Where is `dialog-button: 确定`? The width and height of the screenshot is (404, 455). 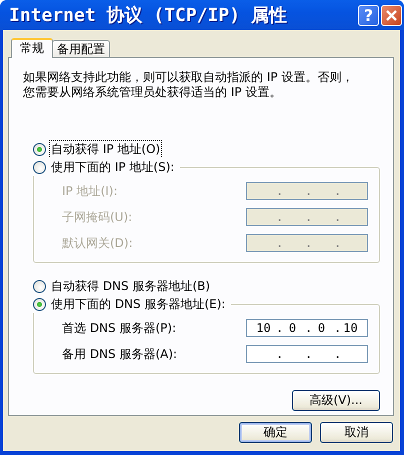 dialog-button: 确定 is located at coordinates (275, 432).